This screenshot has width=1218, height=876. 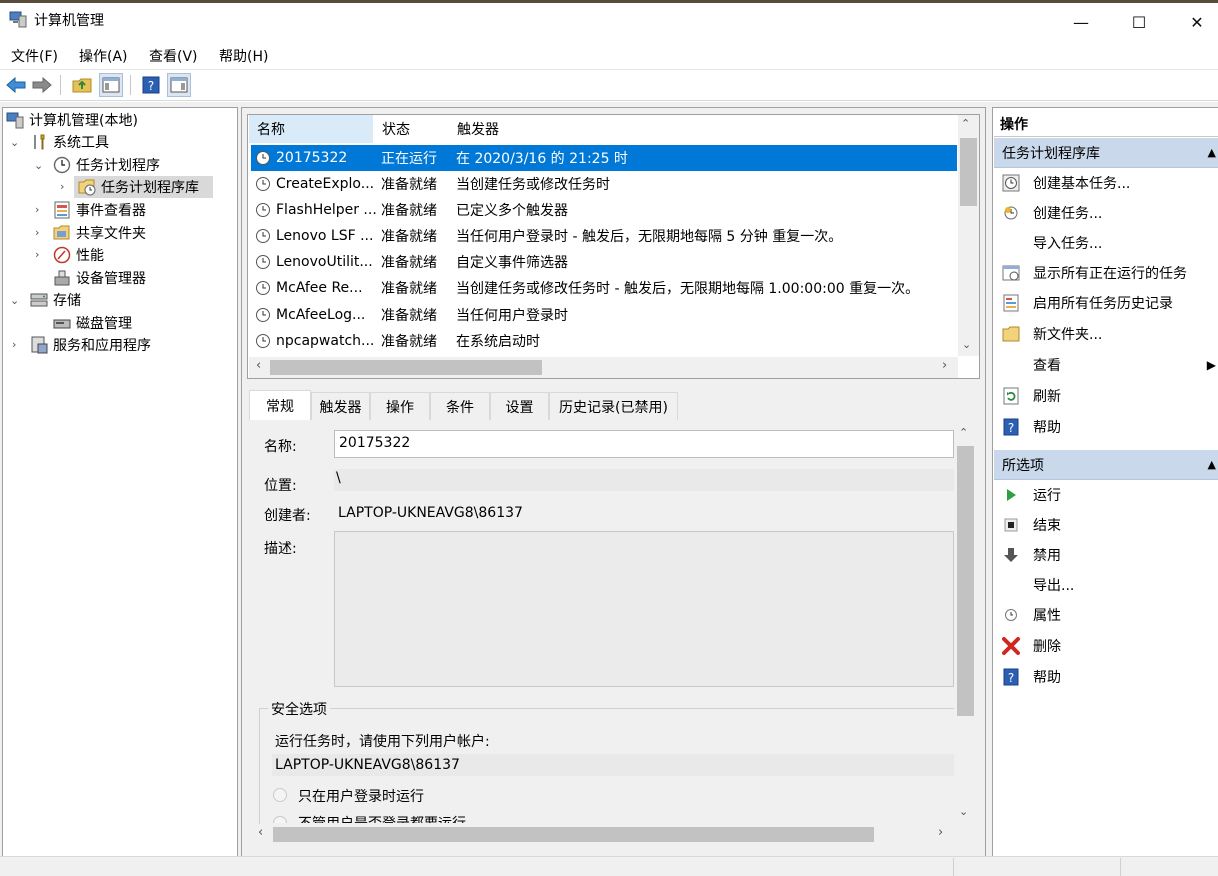 What do you see at coordinates (1107, 396) in the screenshot?
I see `action-refresh: 刷新` at bounding box center [1107, 396].